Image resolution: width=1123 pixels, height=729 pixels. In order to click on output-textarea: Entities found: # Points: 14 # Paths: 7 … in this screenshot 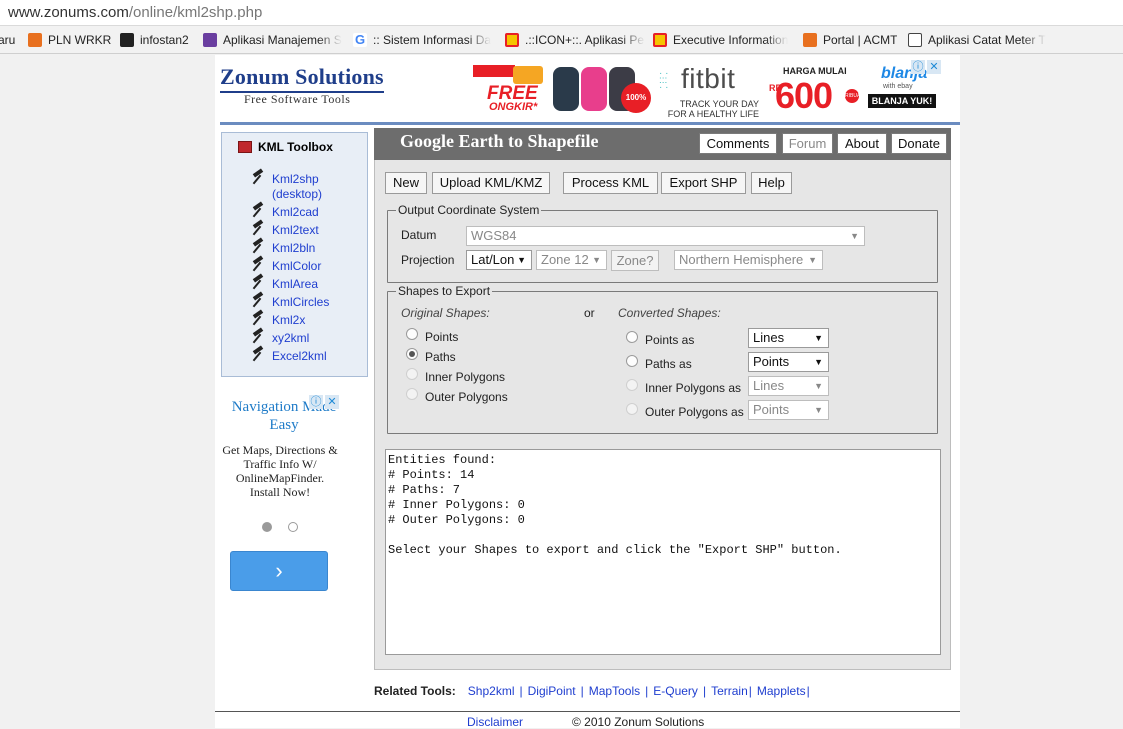, I will do `click(663, 552)`.